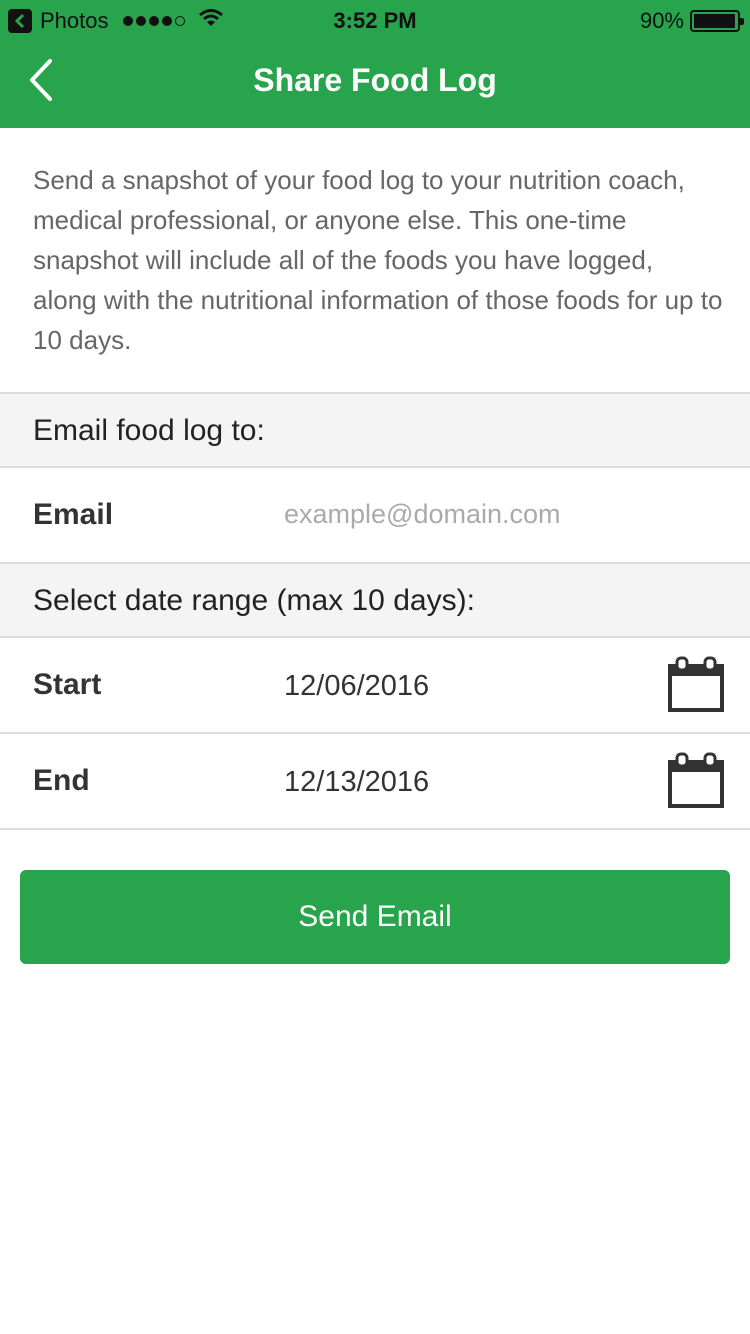  I want to click on battery-percent: 90%, so click(661, 20).